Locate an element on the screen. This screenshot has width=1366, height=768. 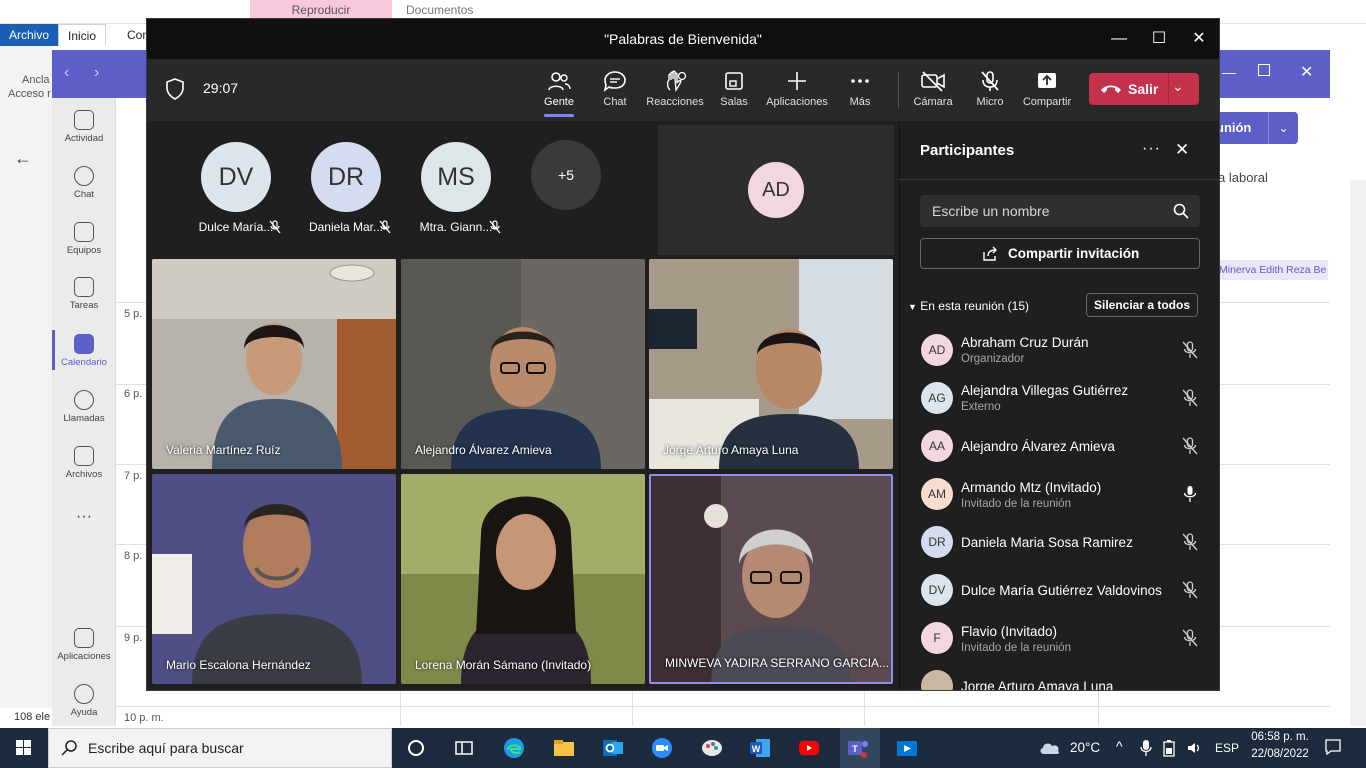
file-explorer-icon is located at coordinates (564, 748).